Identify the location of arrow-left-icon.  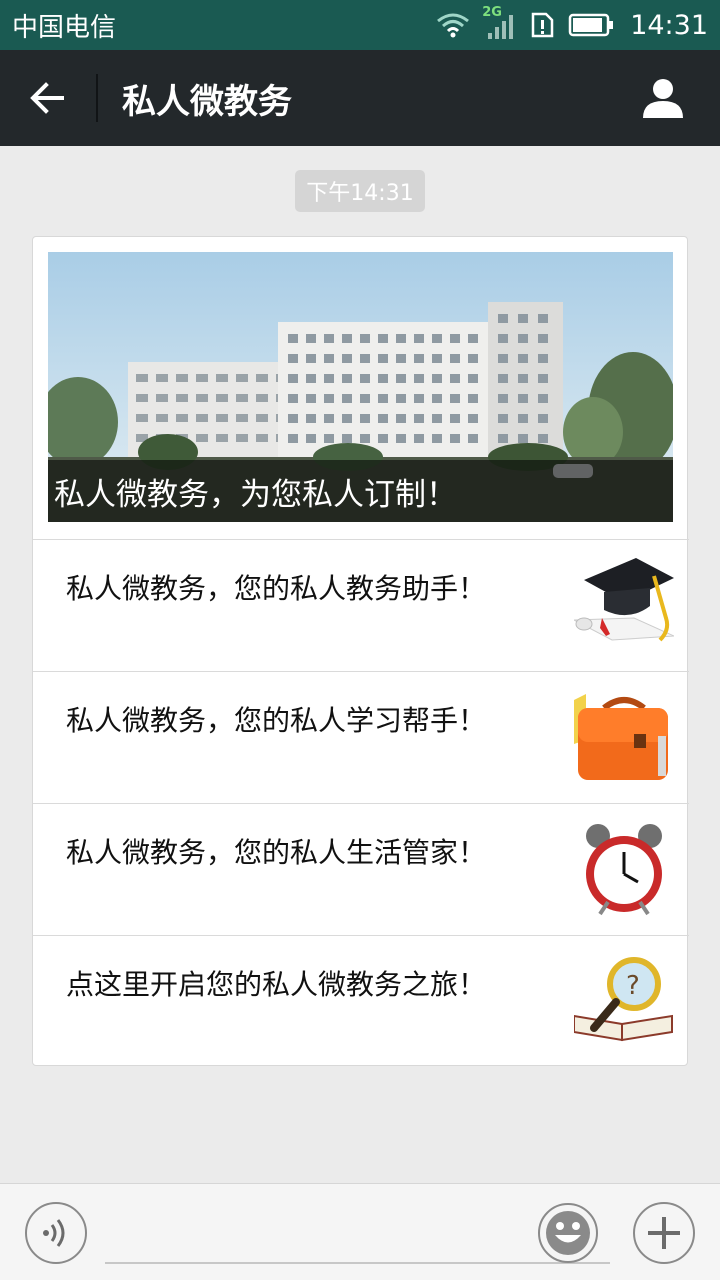
(47, 98).